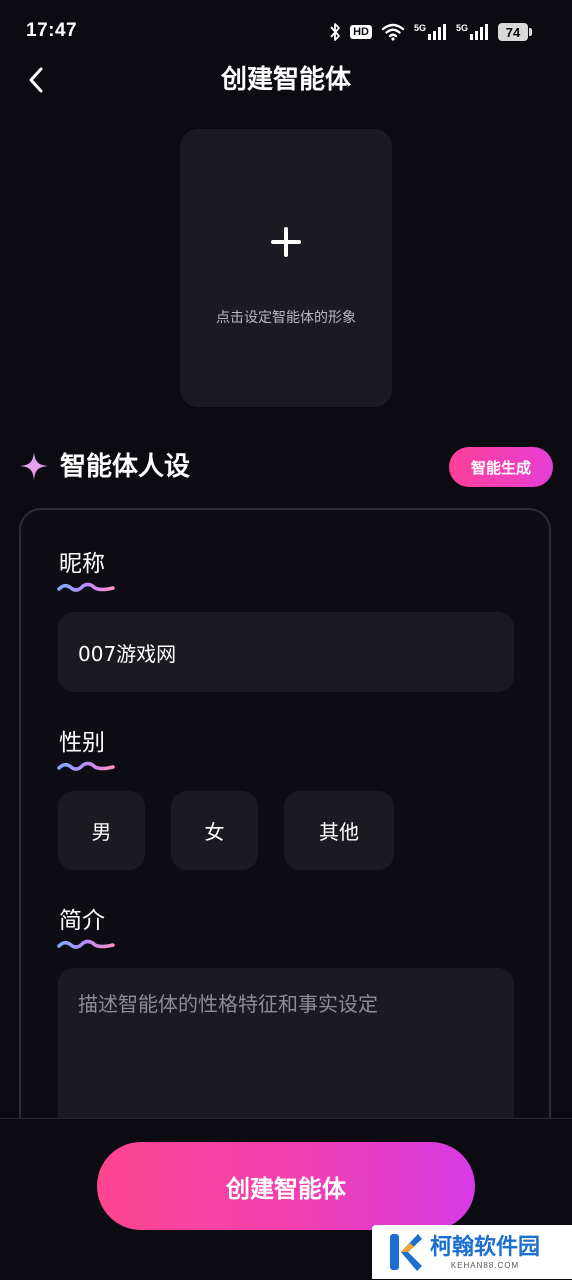 Image resolution: width=572 pixels, height=1280 pixels. I want to click on network-type-1: 5G, so click(419, 28).